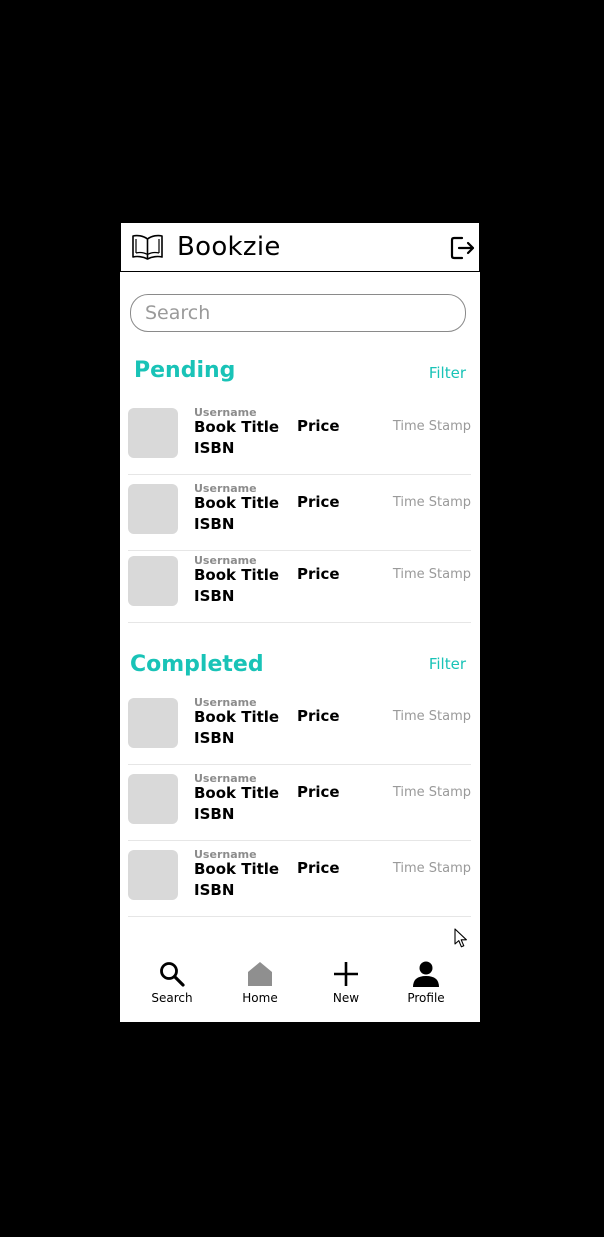  What do you see at coordinates (460, 938) in the screenshot?
I see `mouse-pointer-icon` at bounding box center [460, 938].